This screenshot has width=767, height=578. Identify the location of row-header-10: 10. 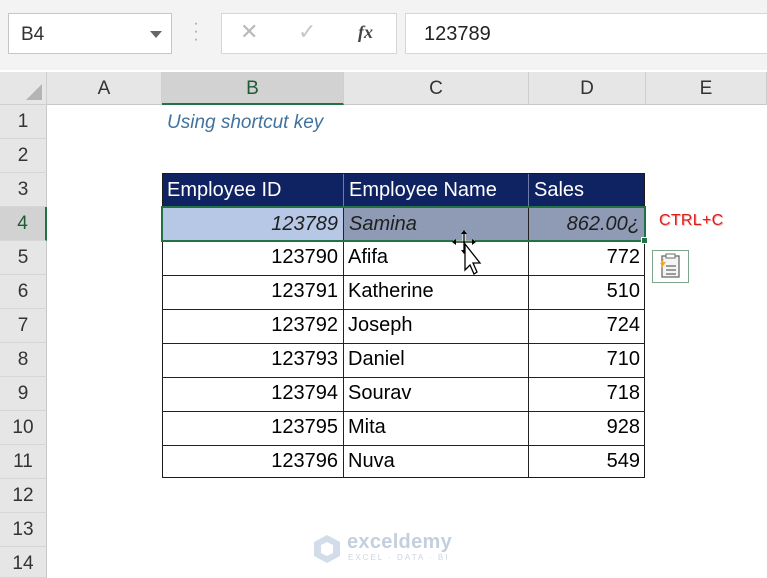
(23, 428).